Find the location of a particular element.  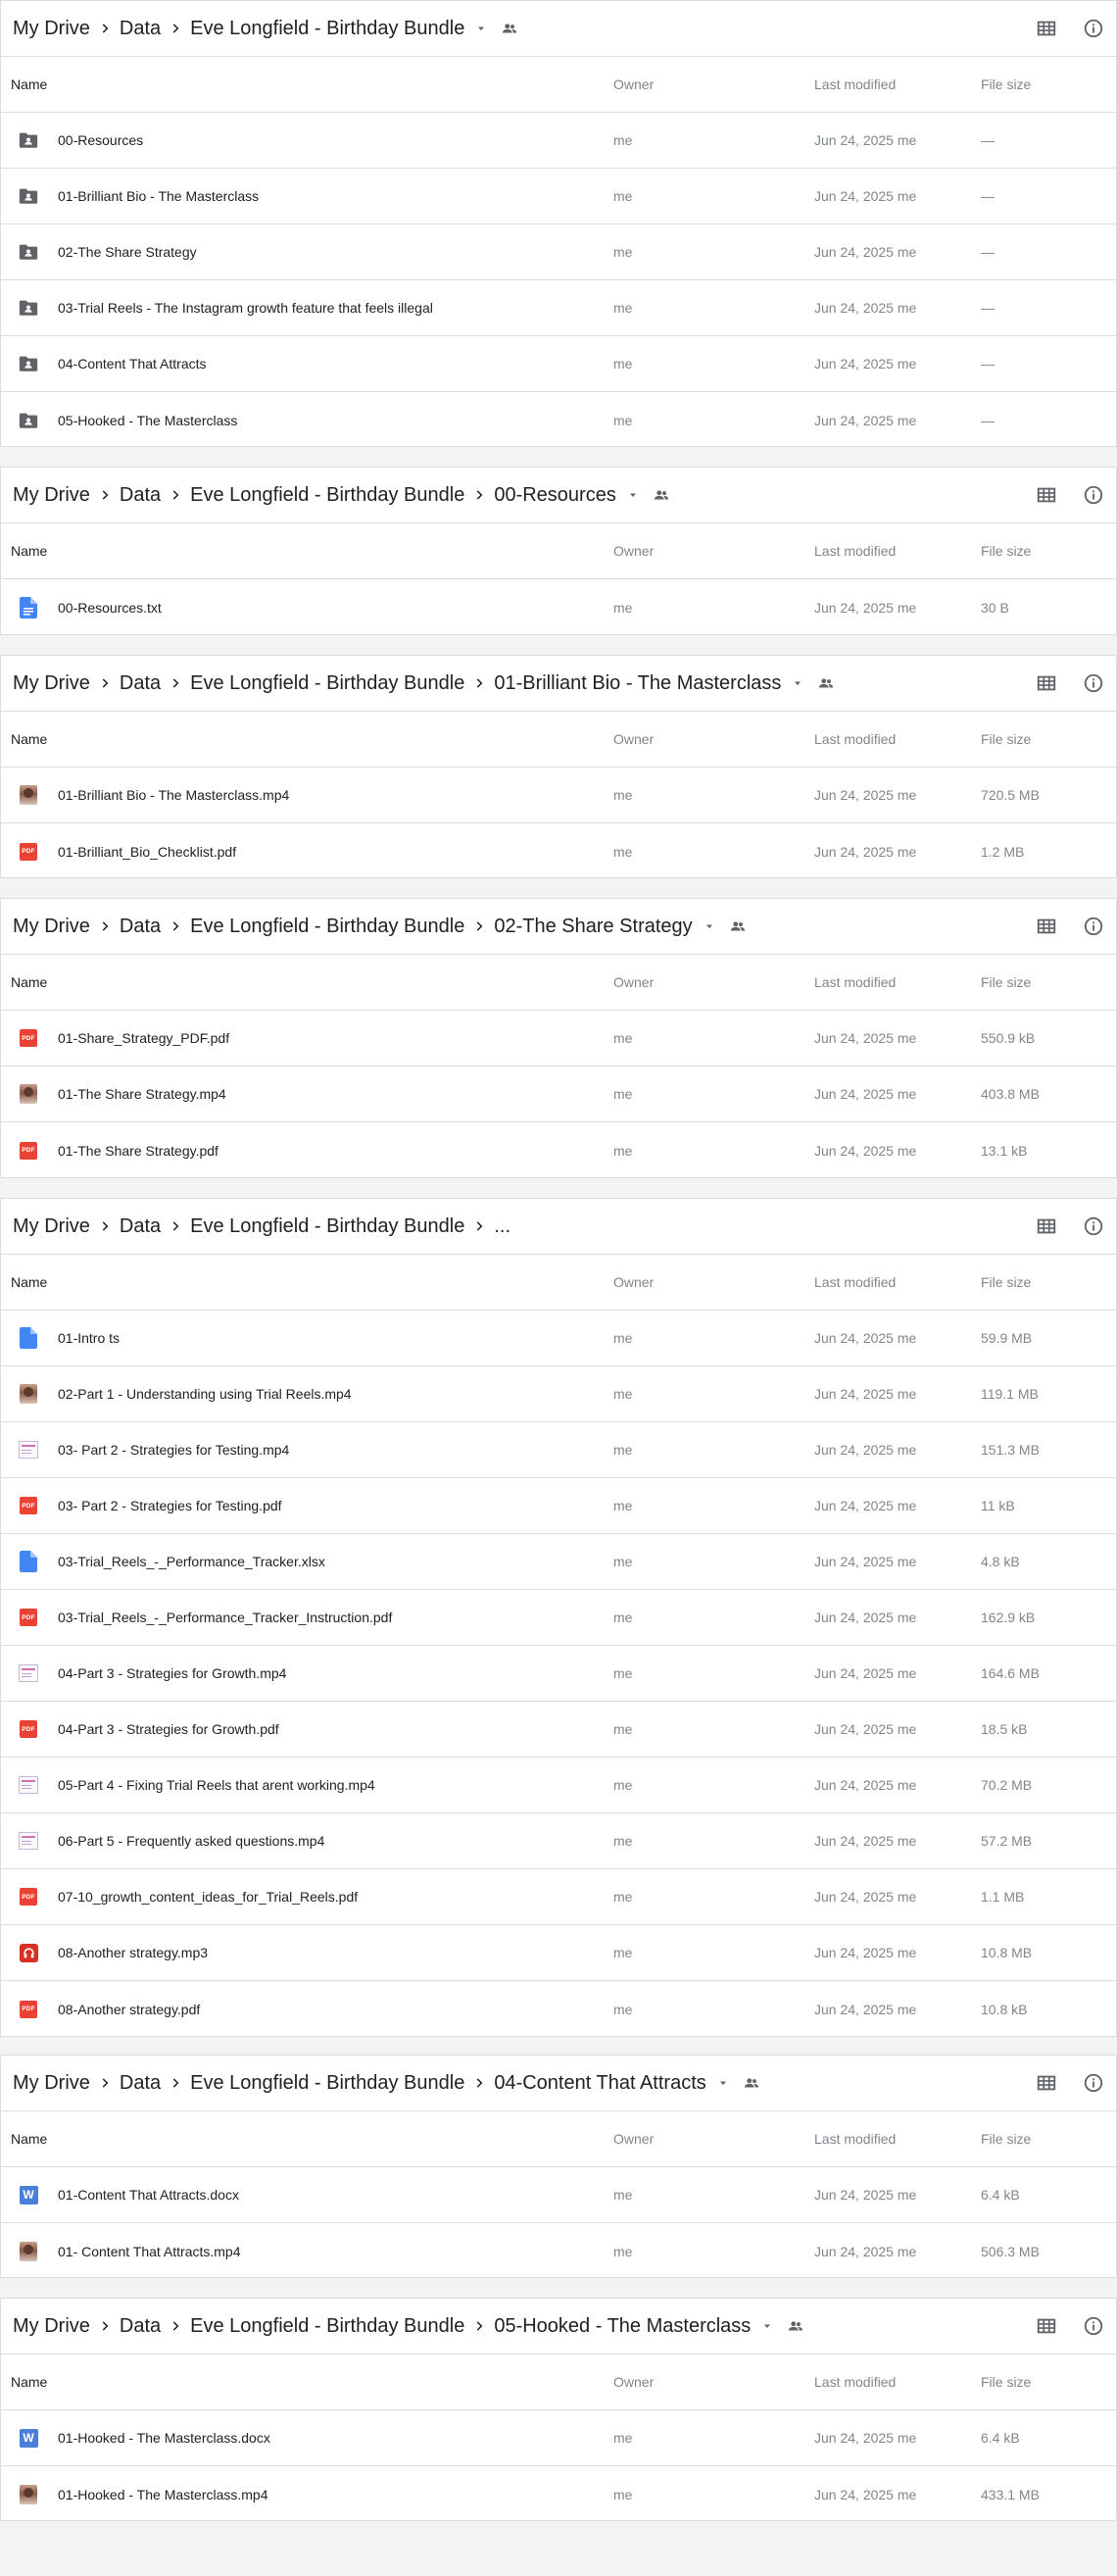

file-name: 04-Part 3 - Strategies for Growth.mp4 is located at coordinates (172, 1673).